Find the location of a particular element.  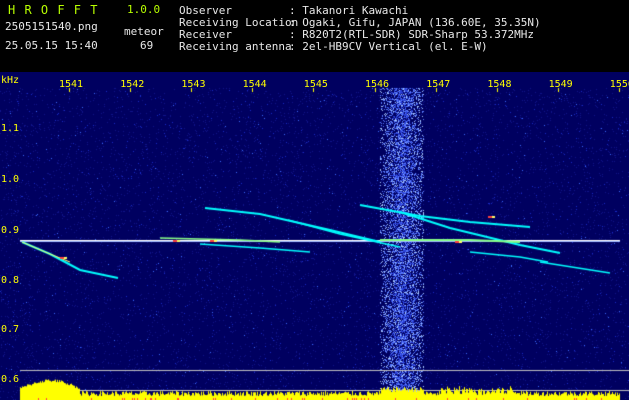

y-tick-label: 1.1 is located at coordinates (10, 128).